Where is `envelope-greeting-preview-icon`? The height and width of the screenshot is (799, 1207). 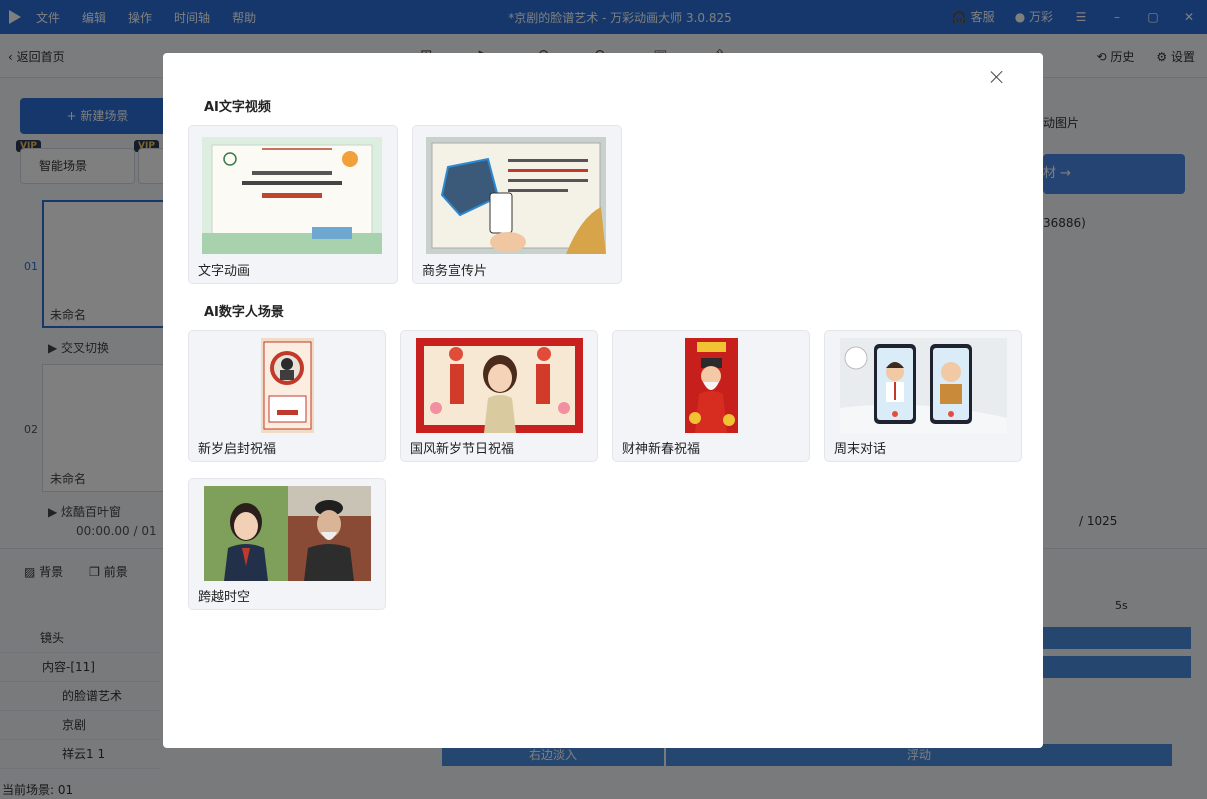 envelope-greeting-preview-icon is located at coordinates (287, 385).